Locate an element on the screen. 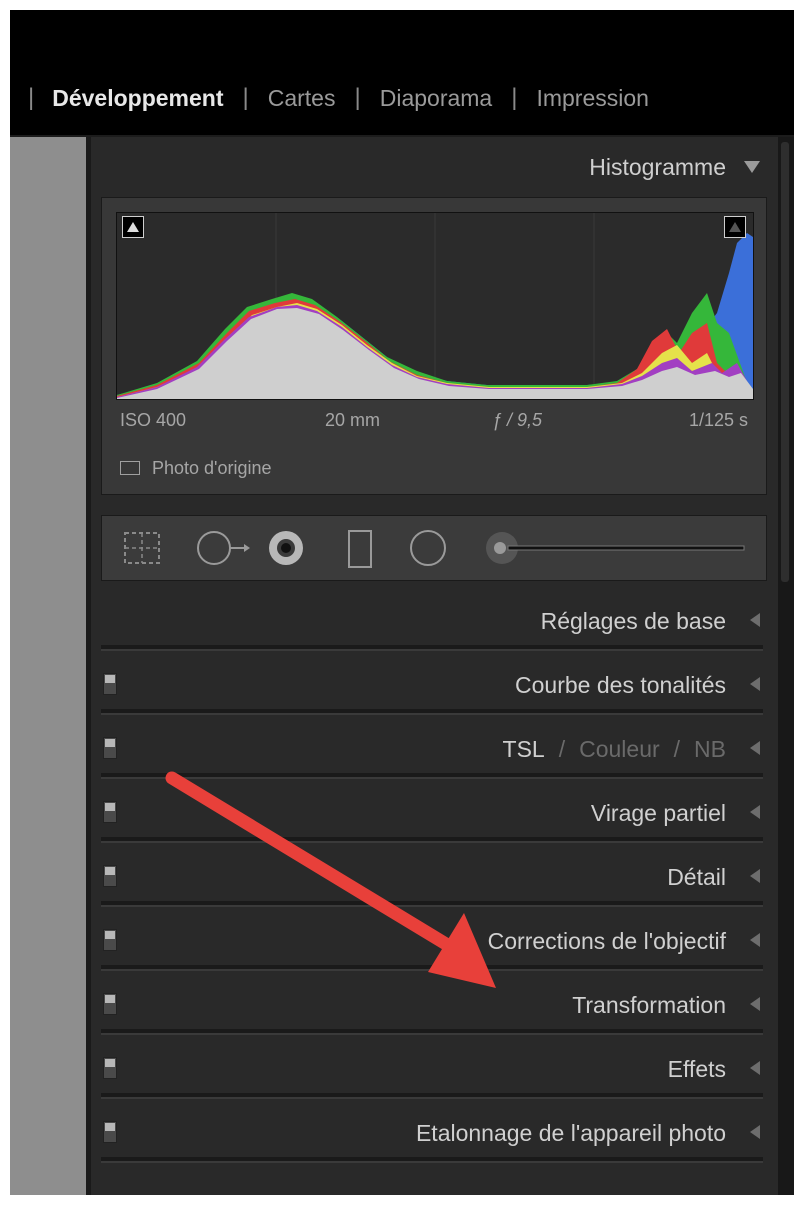 This screenshot has width=804, height=1205. section-camera-calibration: Etalonnage de l'appareil photo is located at coordinates (434, 1133).